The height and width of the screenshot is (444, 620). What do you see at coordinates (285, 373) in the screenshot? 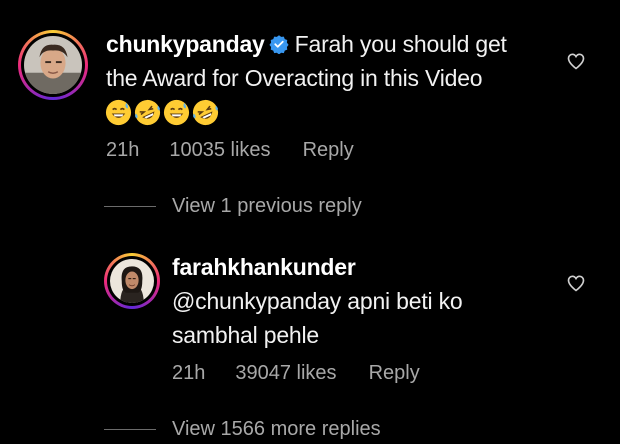
I see `comment-likes-count: 39047 likes` at bounding box center [285, 373].